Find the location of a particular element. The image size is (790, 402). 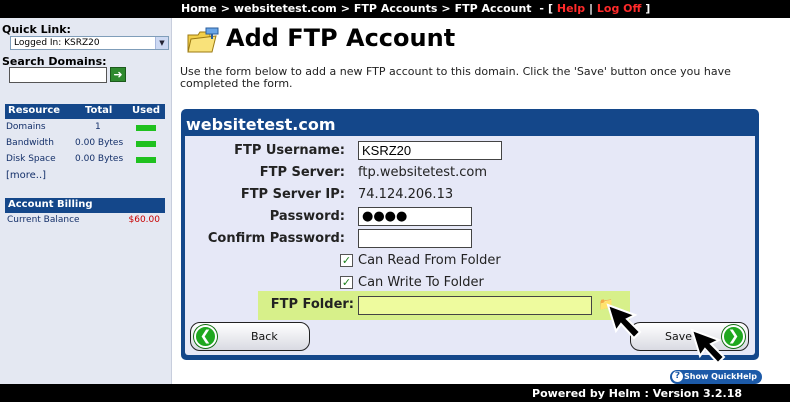

resource-name: Domains is located at coordinates (26, 127).